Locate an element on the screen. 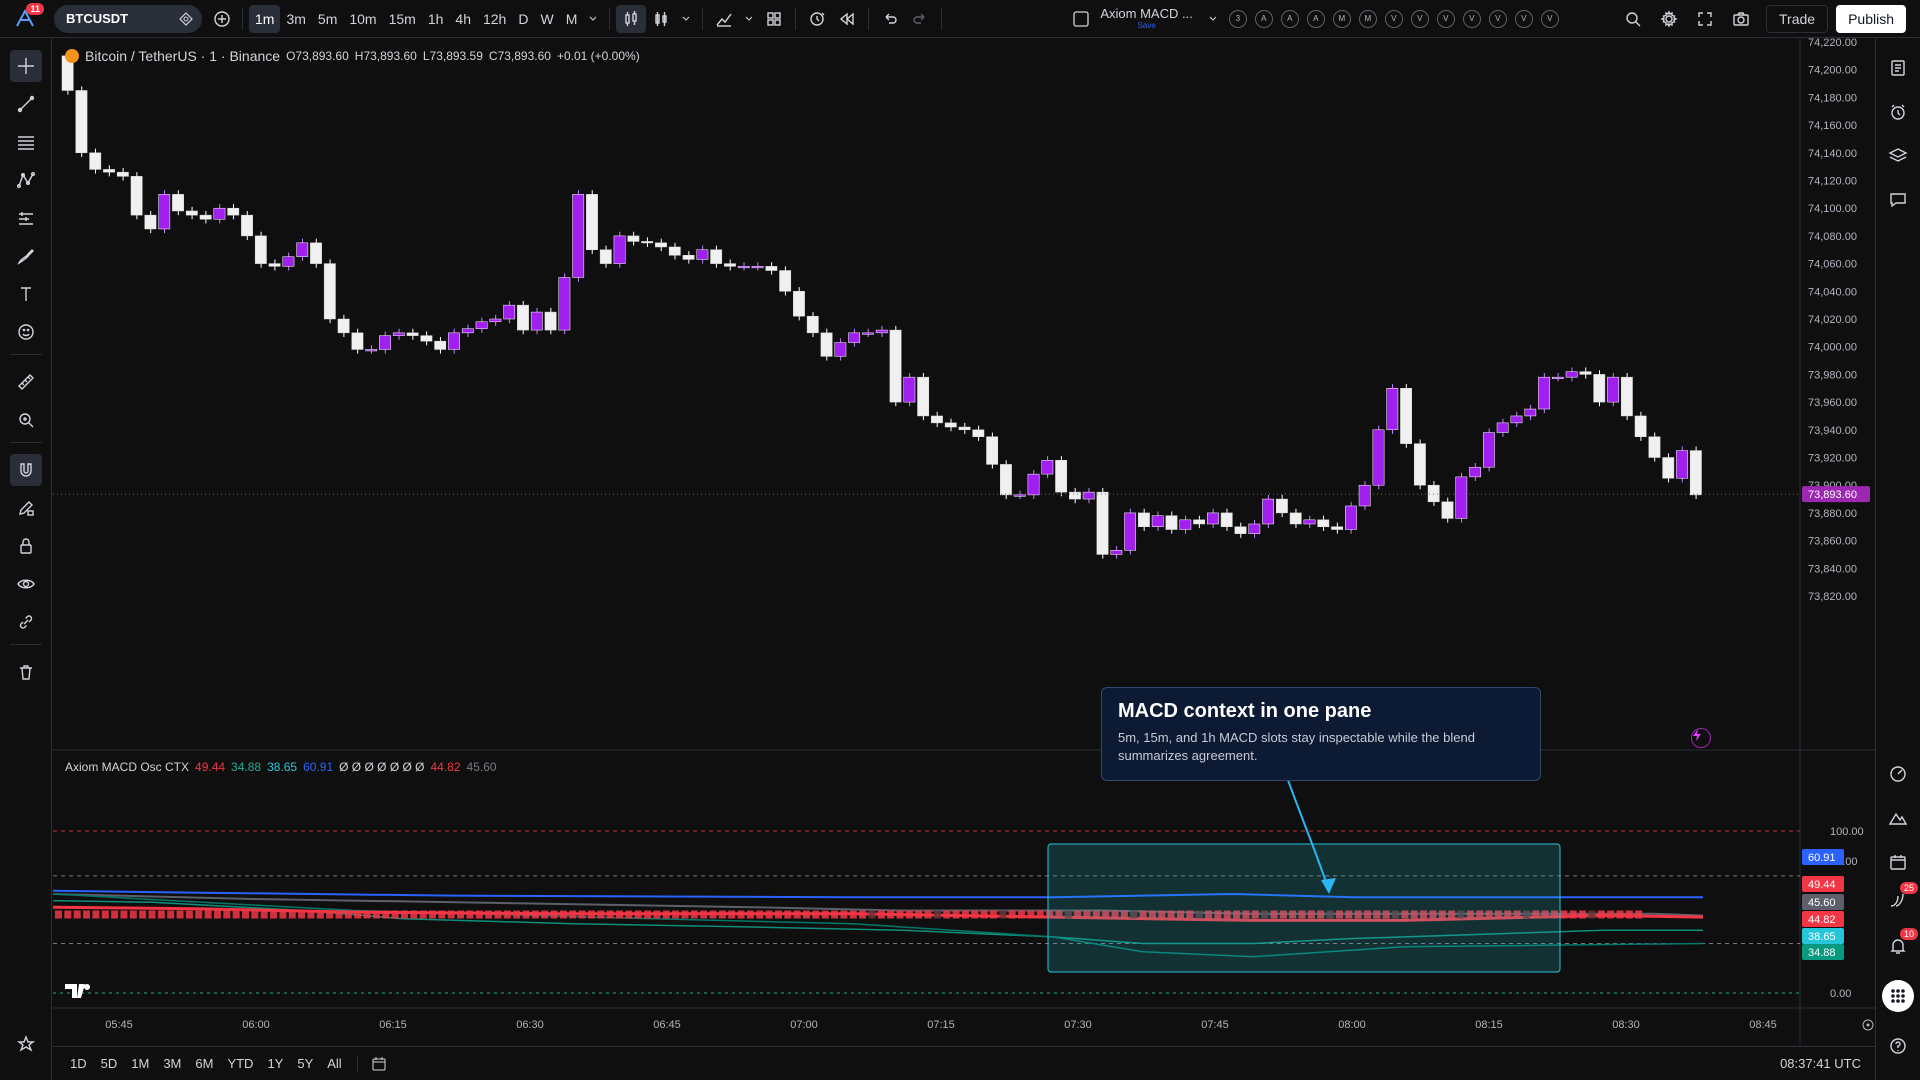 Image resolution: width=1920 pixels, height=1080 pixels. pattern-tool is located at coordinates (26, 180).